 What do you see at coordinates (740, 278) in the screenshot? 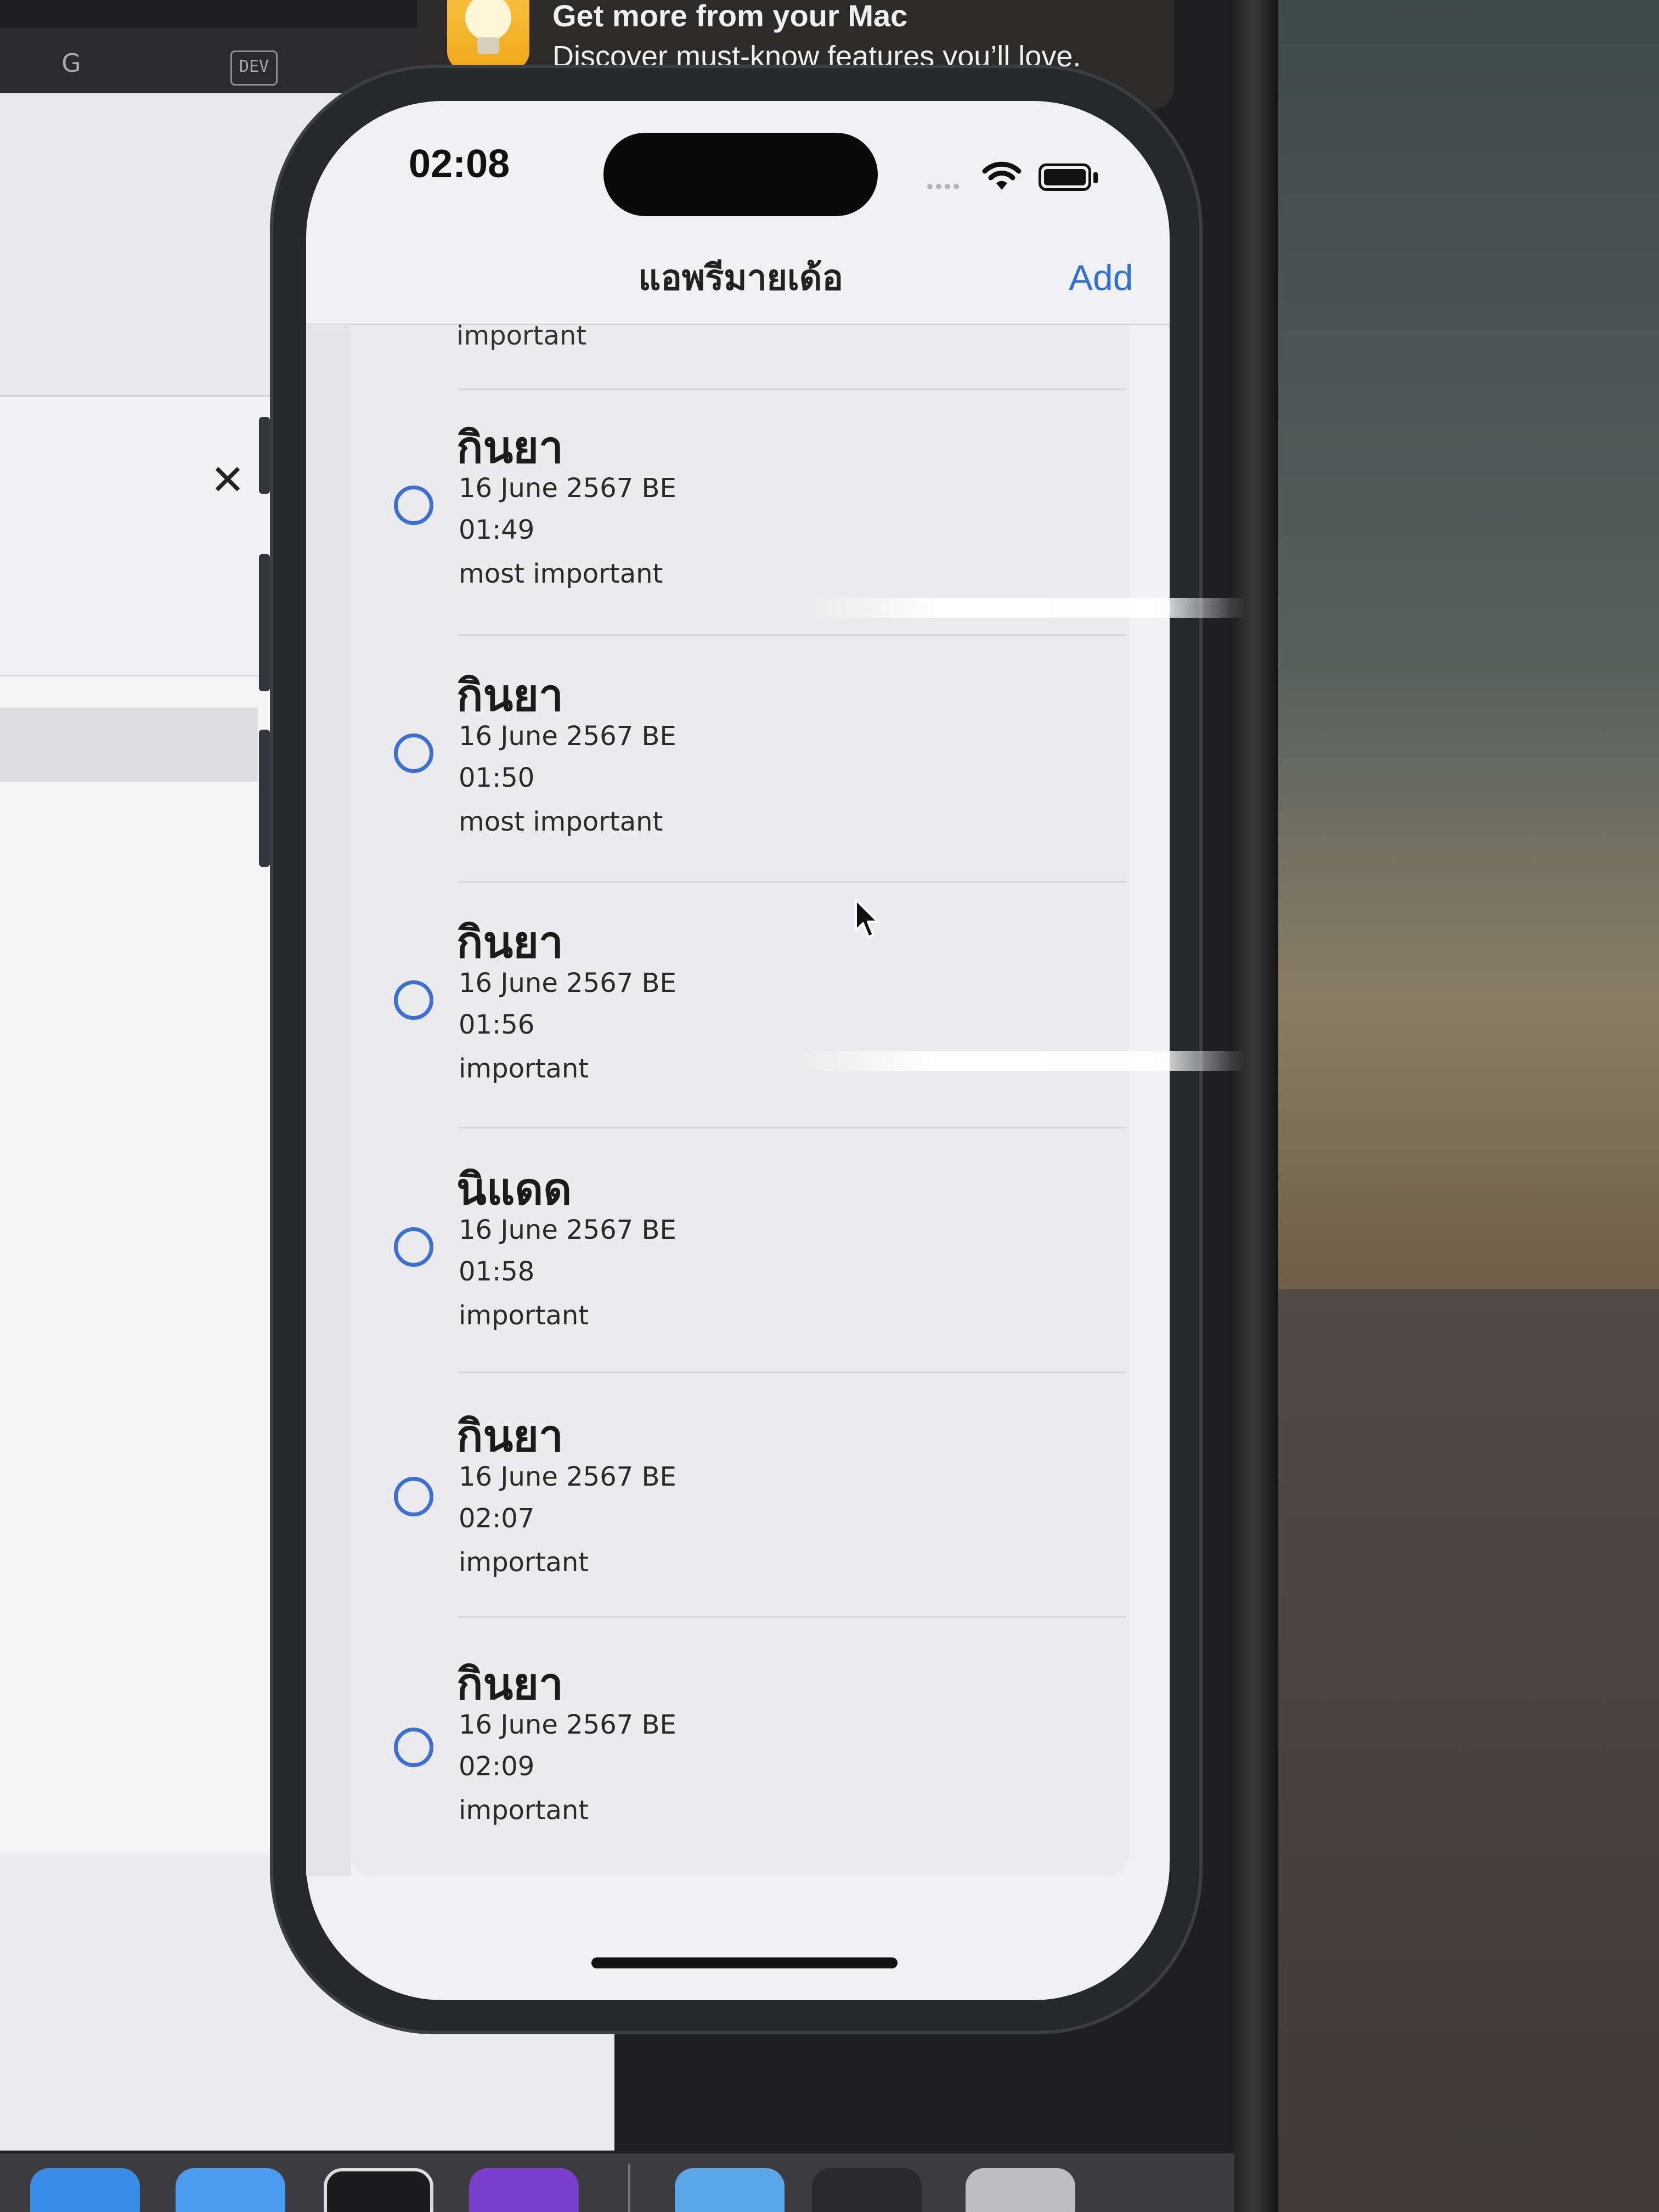
I see `nav-title: แอพรีมายเด้อ` at bounding box center [740, 278].